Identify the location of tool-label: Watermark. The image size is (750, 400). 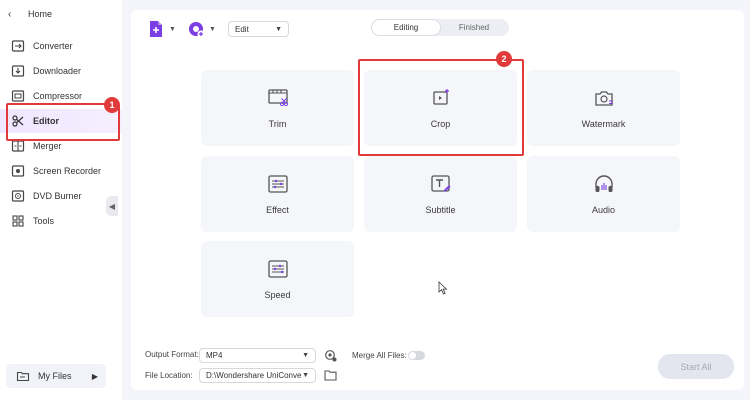
(603, 124).